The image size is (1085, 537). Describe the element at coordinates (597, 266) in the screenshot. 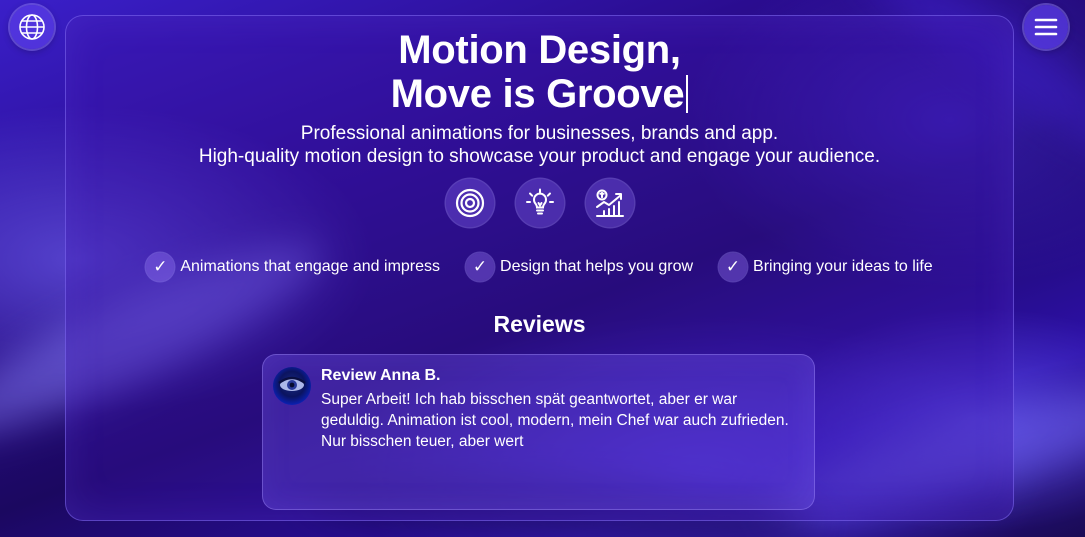

I see `feature-bullet-label: Design that helps you grow` at that location.